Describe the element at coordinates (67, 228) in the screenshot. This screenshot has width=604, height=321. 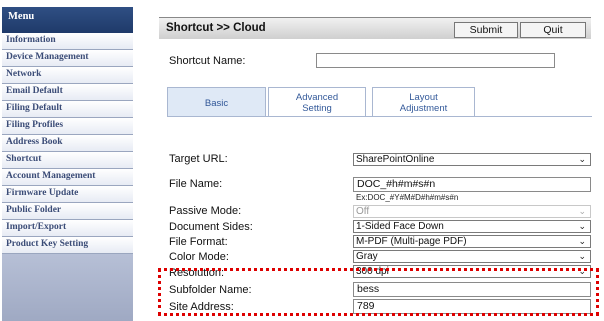
I see `sidebar-item-import-export: Import/Export` at that location.